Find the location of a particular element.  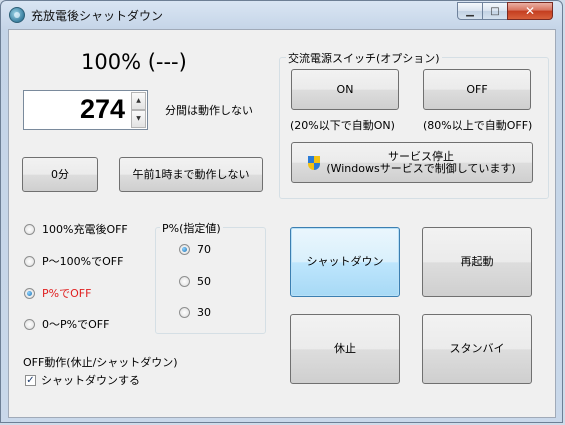

shutdown-label: シャットダウン is located at coordinates (345, 261).